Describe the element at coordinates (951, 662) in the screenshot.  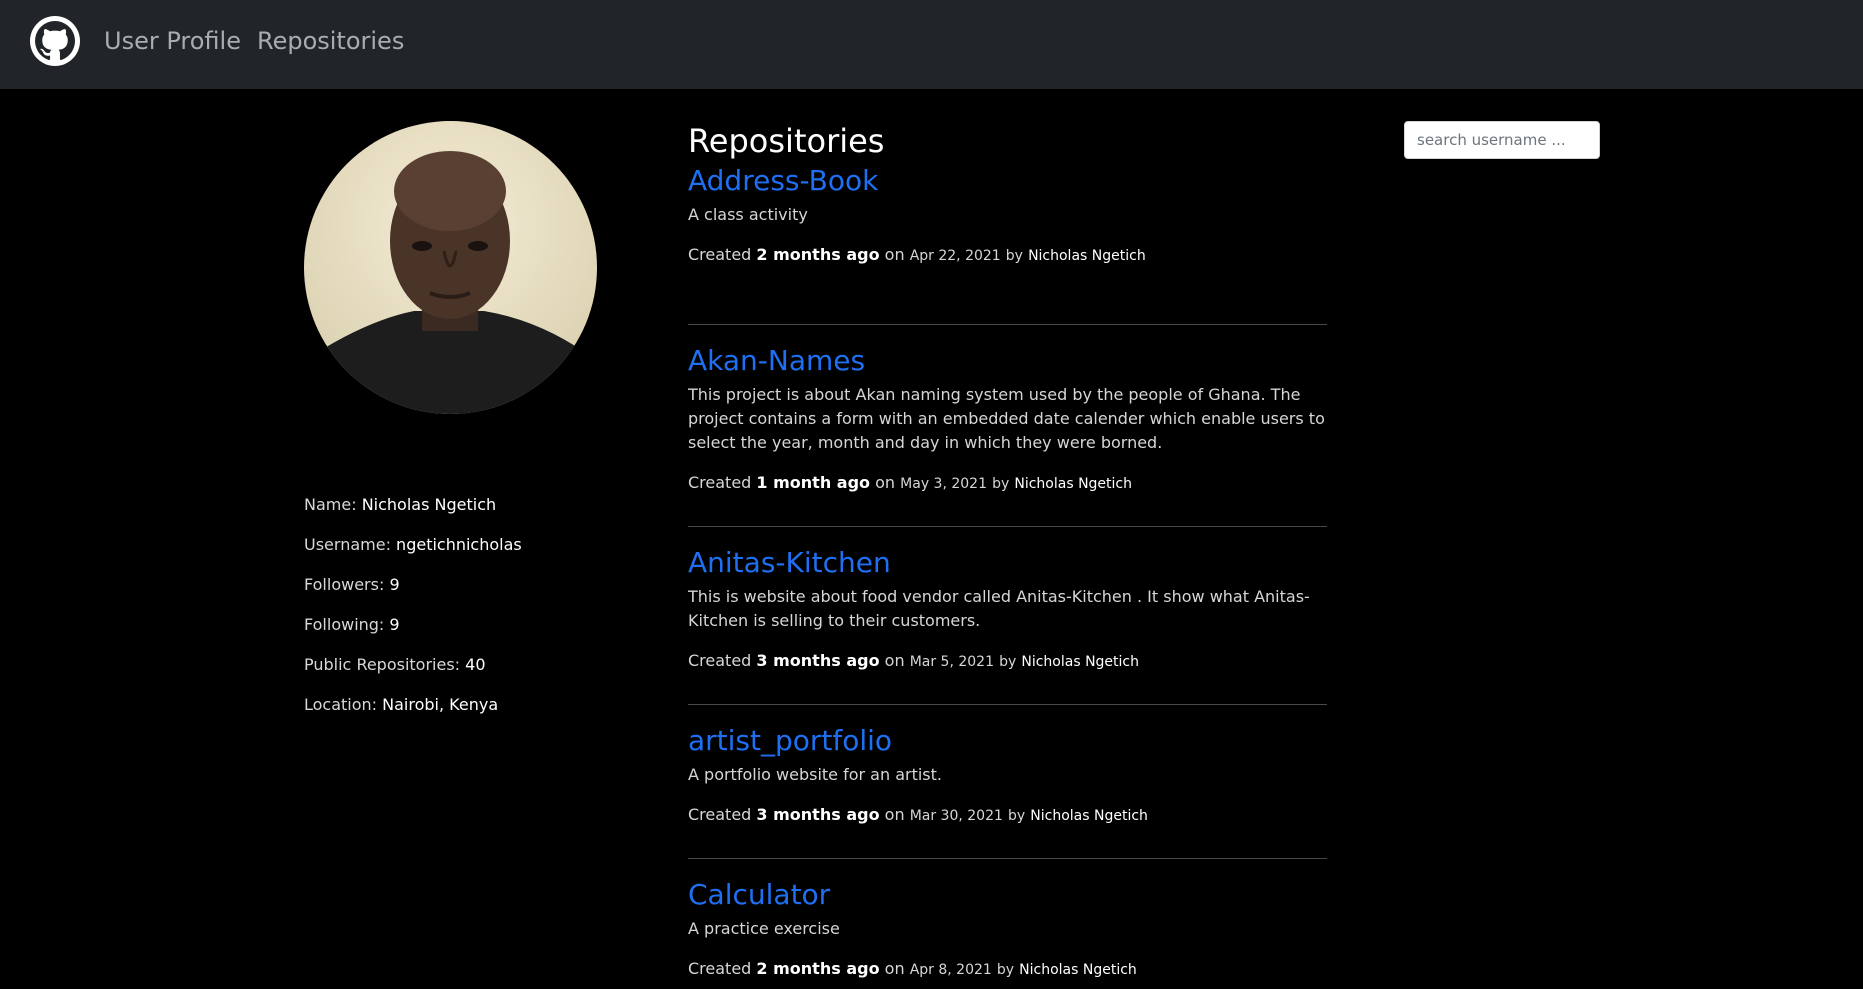
I see `created-date: Mar 5, 2021` at that location.